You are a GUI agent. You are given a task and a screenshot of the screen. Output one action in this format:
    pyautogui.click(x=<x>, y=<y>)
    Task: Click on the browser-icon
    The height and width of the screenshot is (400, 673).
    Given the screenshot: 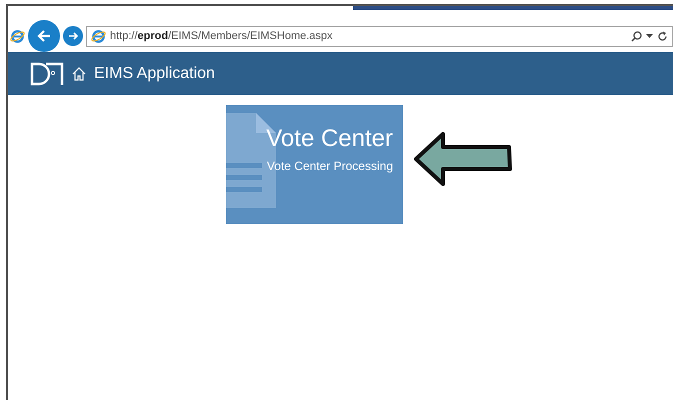 What is the action you would take?
    pyautogui.click(x=17, y=36)
    